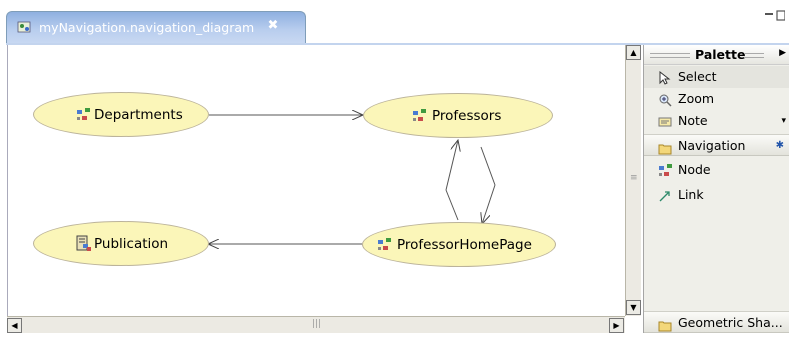 Image resolution: width=789 pixels, height=339 pixels. Describe the element at coordinates (633, 52) in the screenshot. I see `scroll-up-button: ▲` at that location.